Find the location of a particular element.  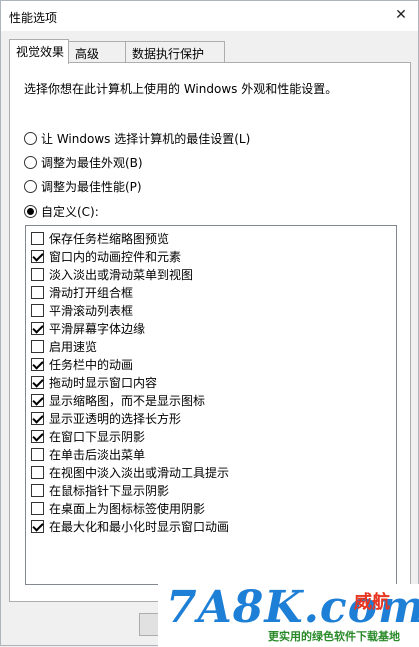

list-item: 滑动打开组合框 is located at coordinates (82, 292).